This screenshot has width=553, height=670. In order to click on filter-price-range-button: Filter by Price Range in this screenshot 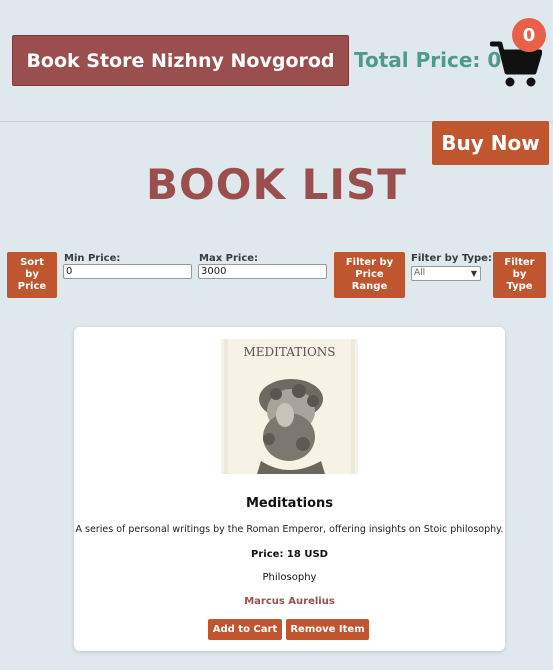, I will do `click(369, 275)`.